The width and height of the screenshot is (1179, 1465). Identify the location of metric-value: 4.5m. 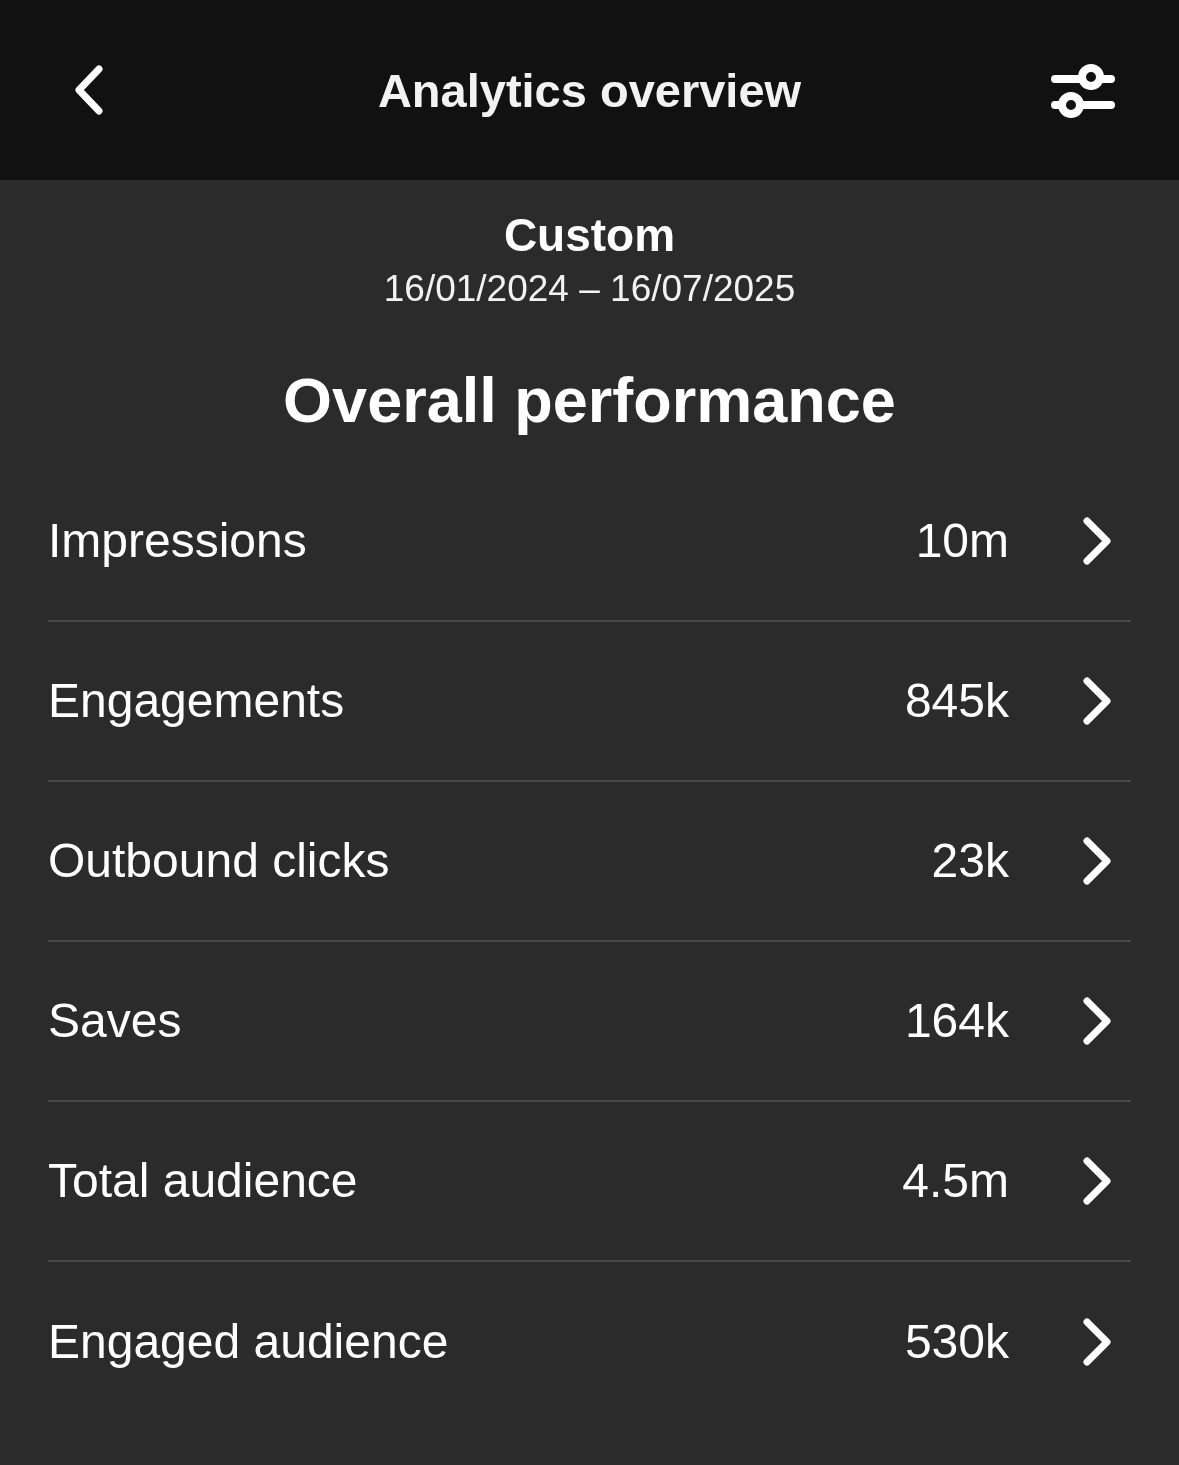
(955, 1181).